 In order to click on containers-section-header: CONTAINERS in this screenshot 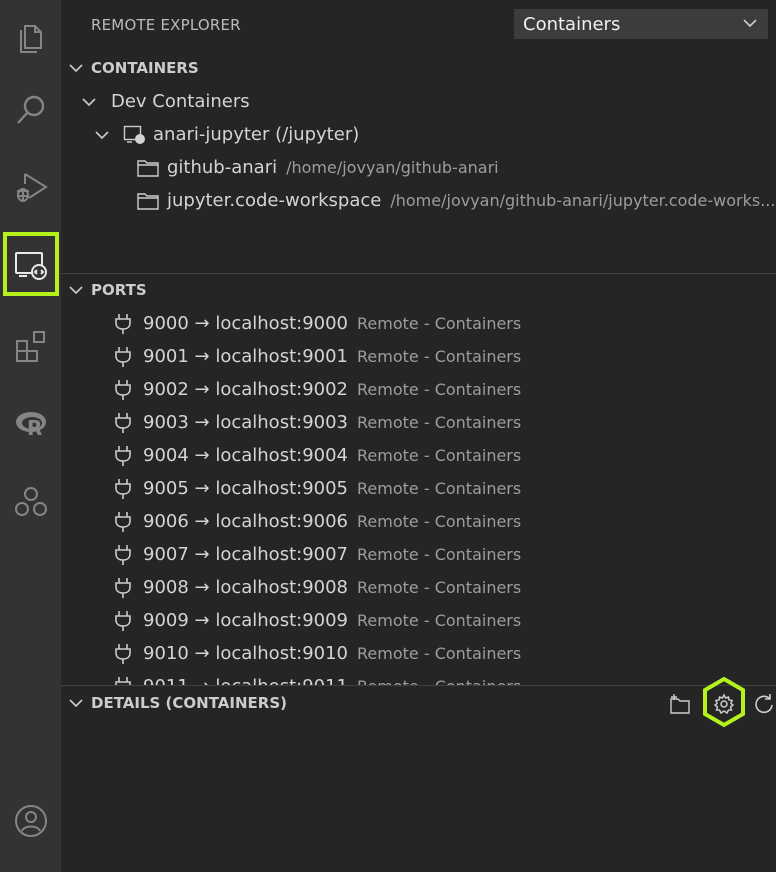, I will do `click(418, 68)`.